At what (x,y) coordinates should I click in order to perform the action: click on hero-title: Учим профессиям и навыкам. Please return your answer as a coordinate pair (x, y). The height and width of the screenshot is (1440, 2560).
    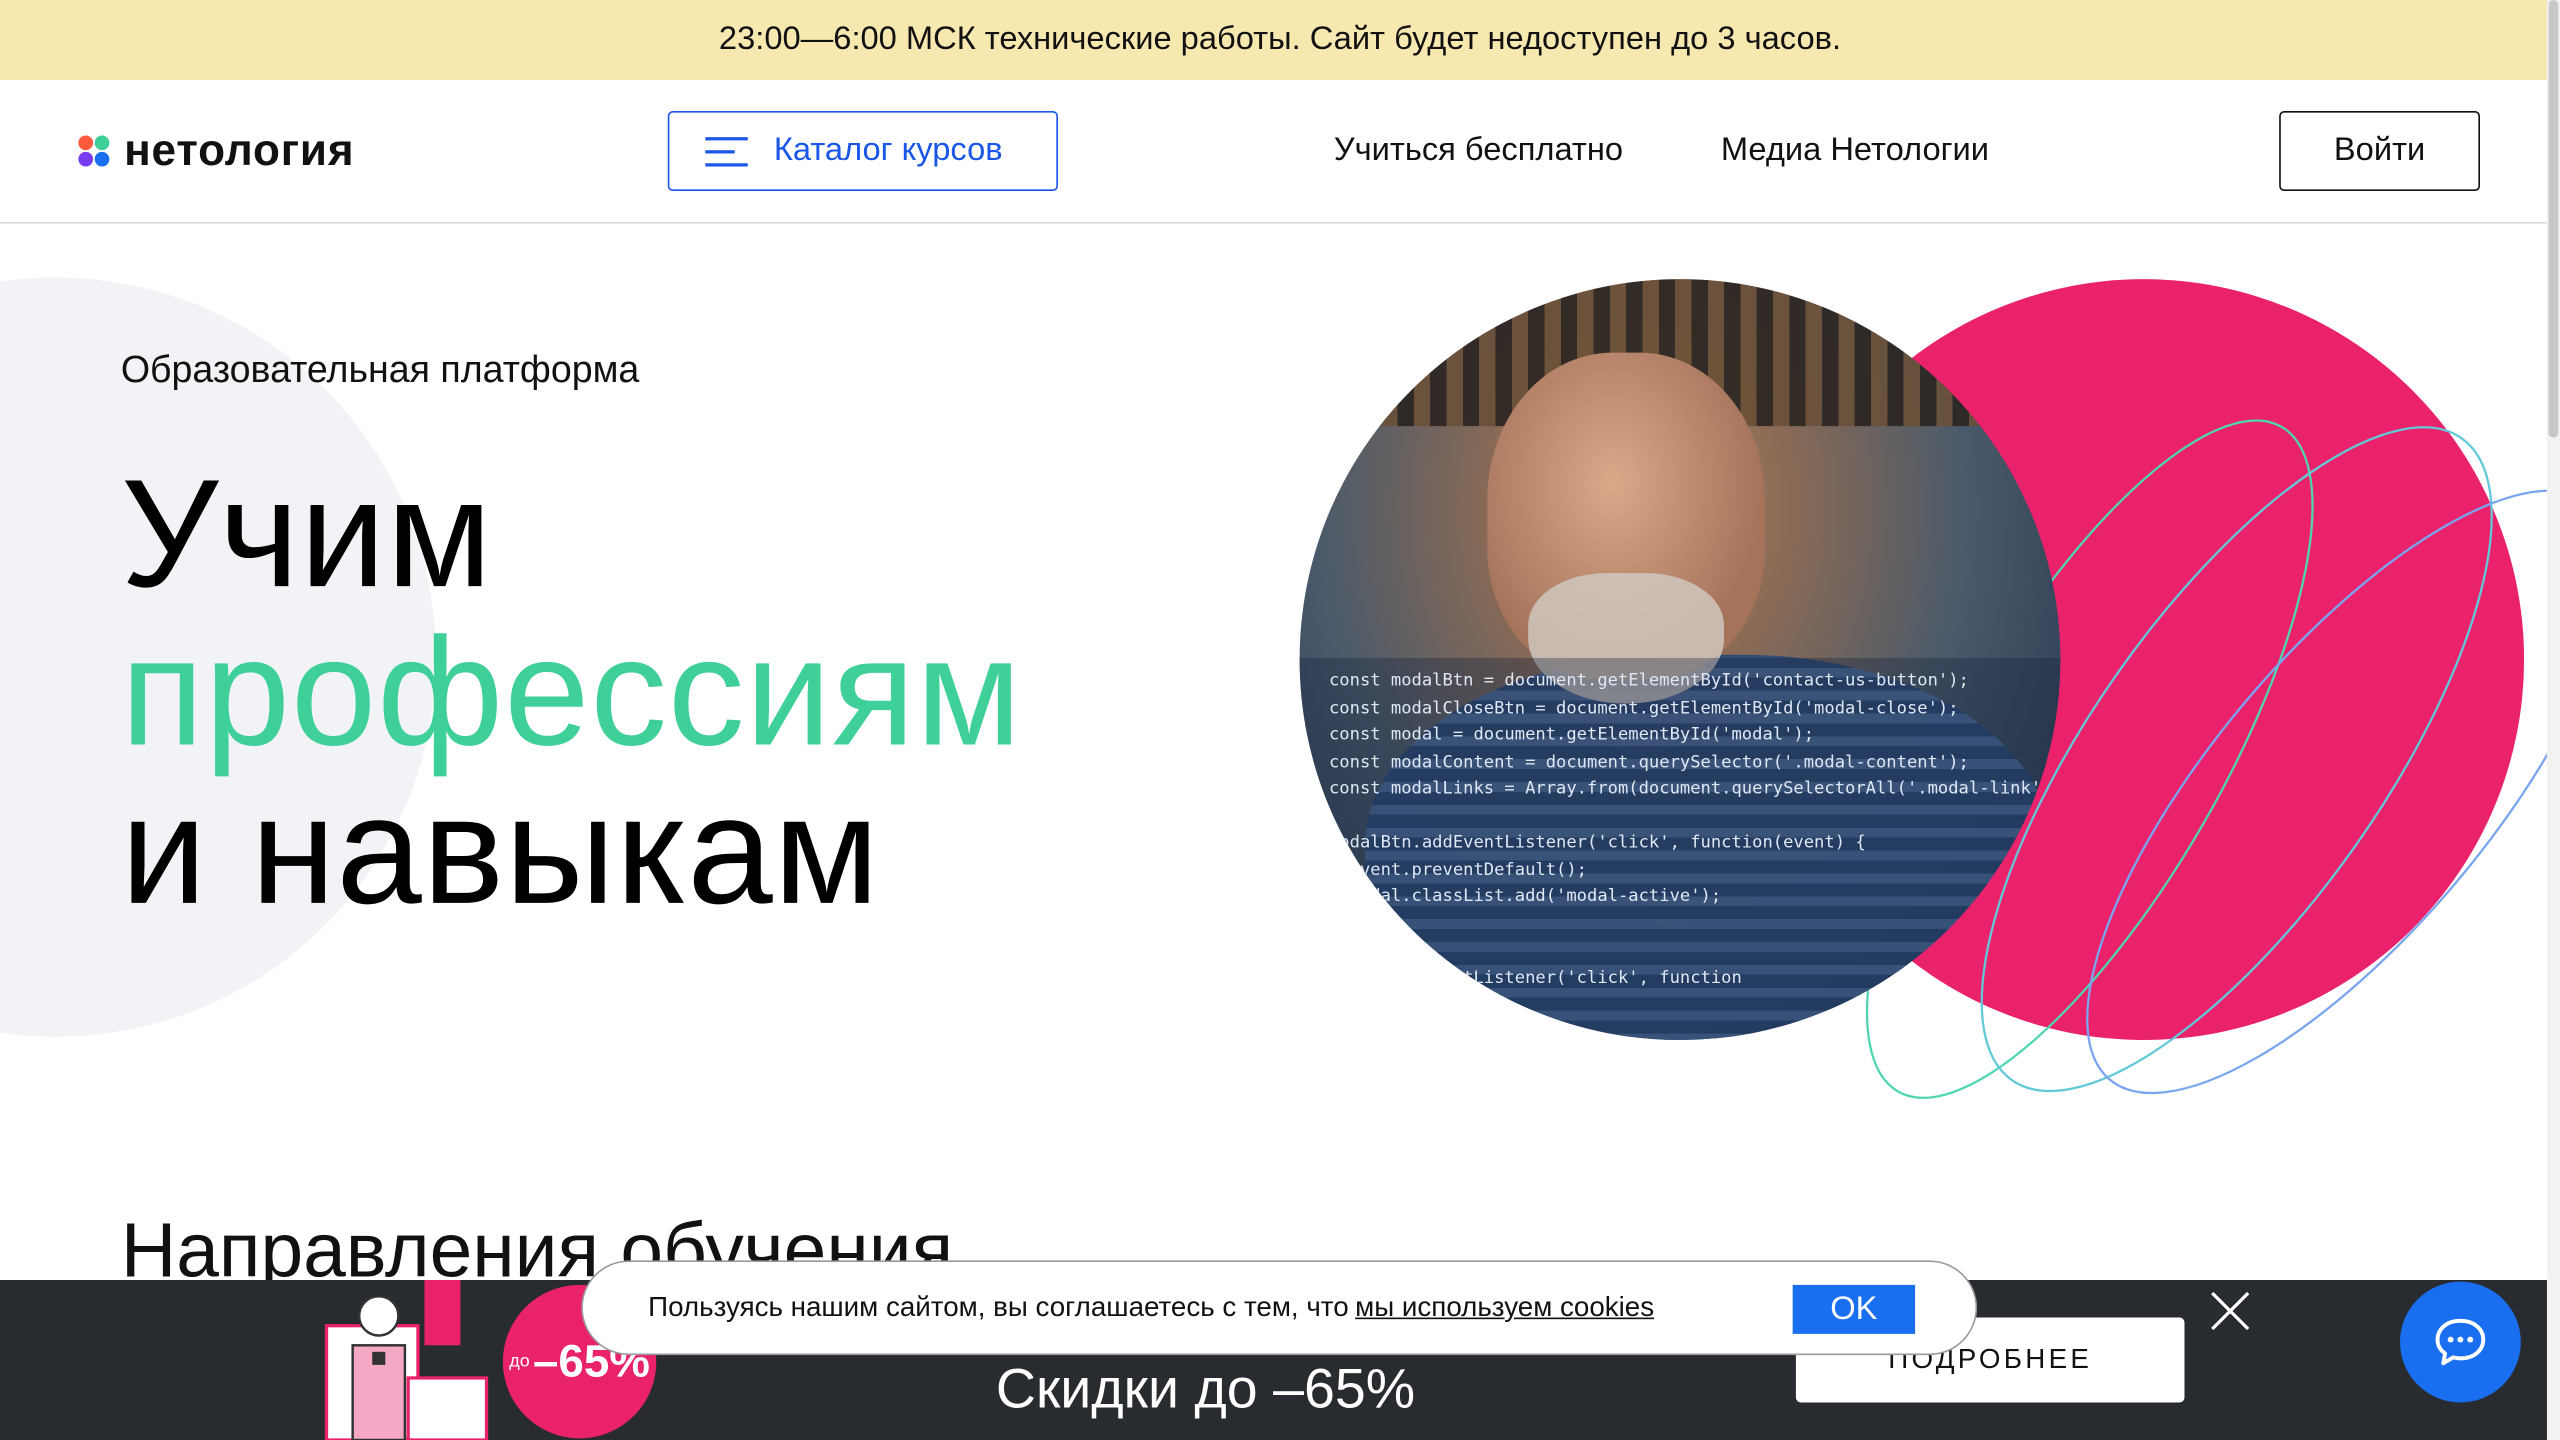
    Looking at the image, I should click on (571, 691).